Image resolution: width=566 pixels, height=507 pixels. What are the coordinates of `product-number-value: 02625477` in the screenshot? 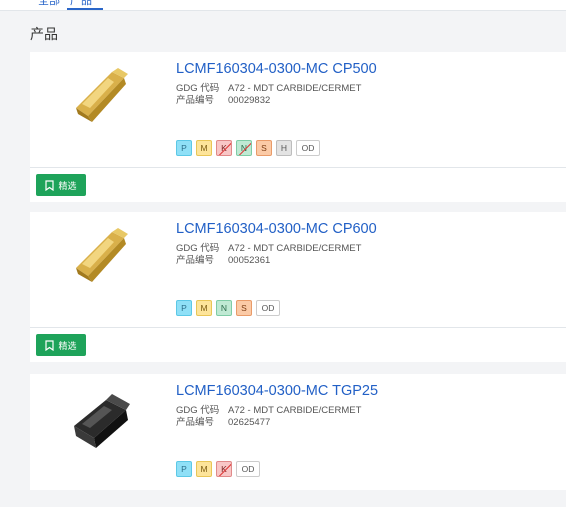 It's located at (249, 422).